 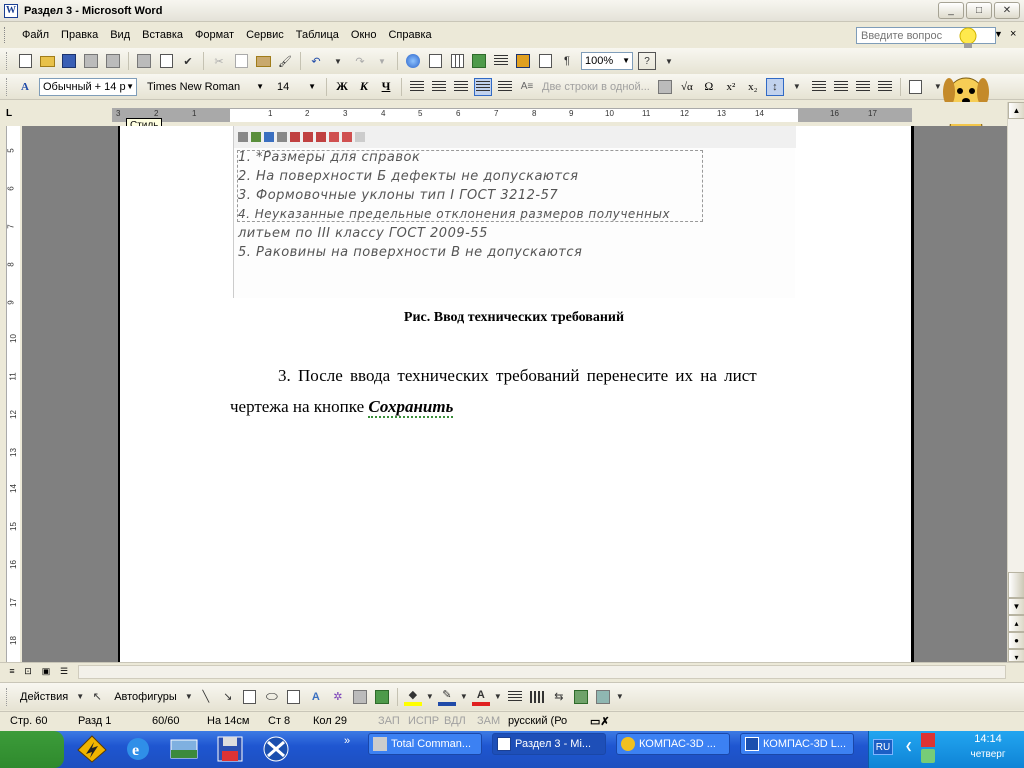 What do you see at coordinates (342, 407) in the screenshot?
I see `body-paragraph-continued: чертежа на кнопке Сохранить` at bounding box center [342, 407].